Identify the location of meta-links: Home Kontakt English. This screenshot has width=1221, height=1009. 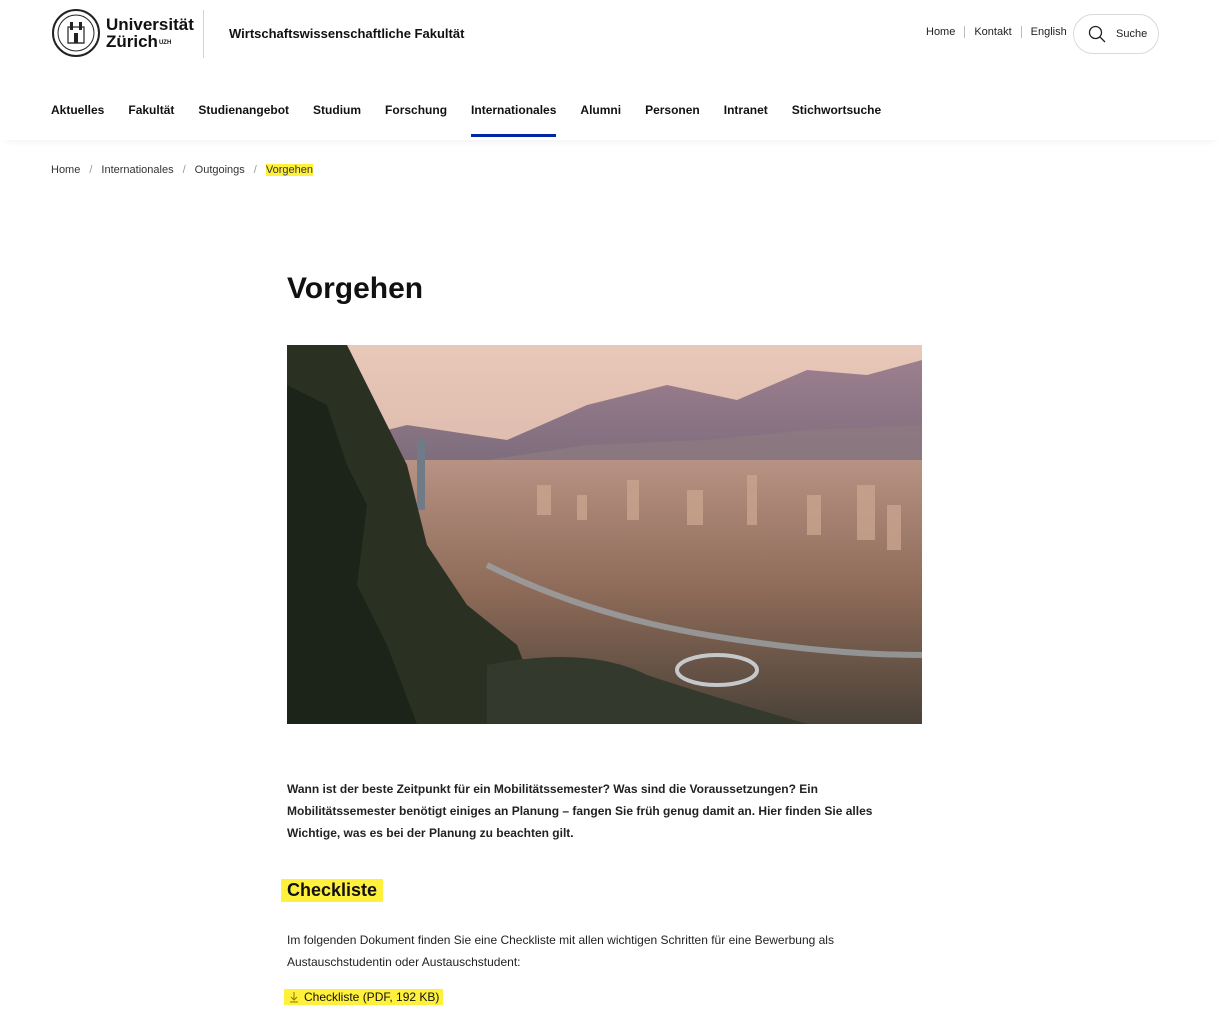
(996, 32).